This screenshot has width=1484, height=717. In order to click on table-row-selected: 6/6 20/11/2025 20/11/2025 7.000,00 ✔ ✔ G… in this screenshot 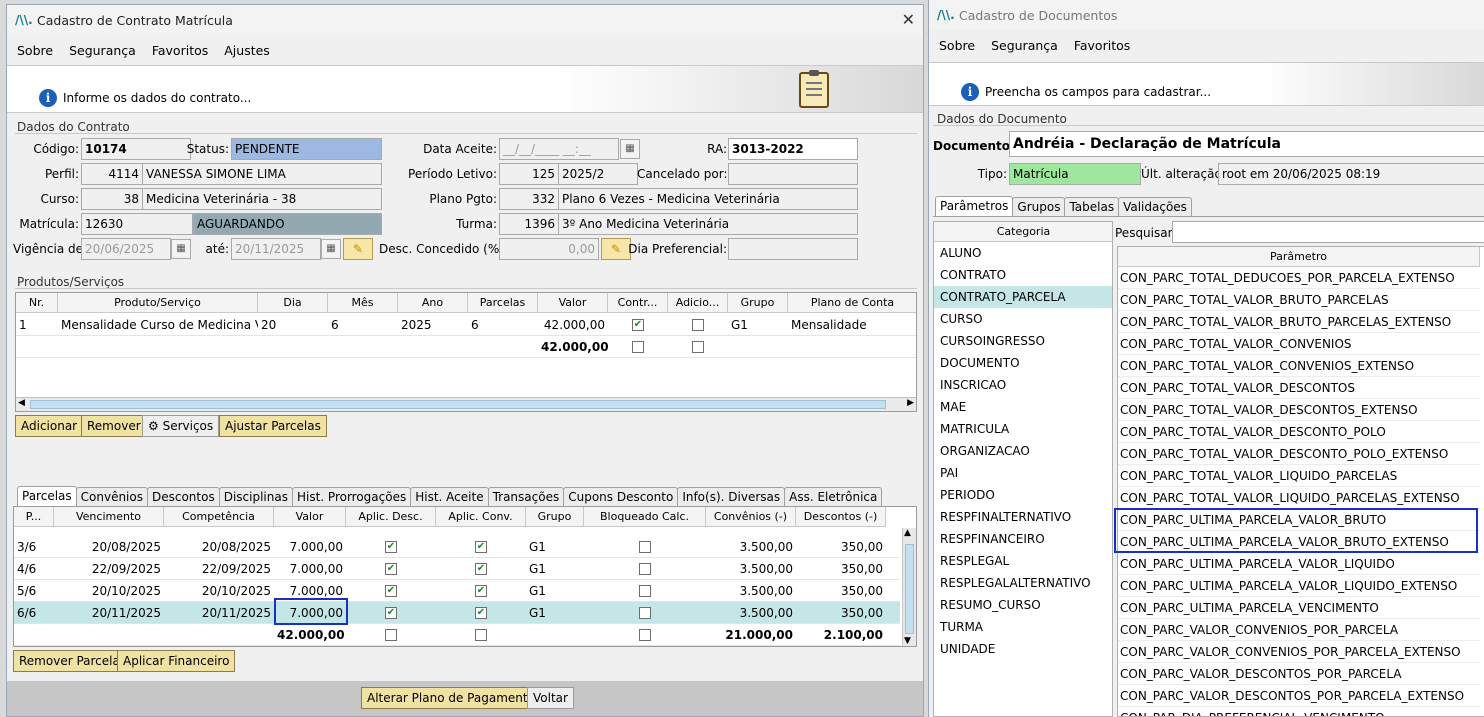, I will do `click(457, 613)`.